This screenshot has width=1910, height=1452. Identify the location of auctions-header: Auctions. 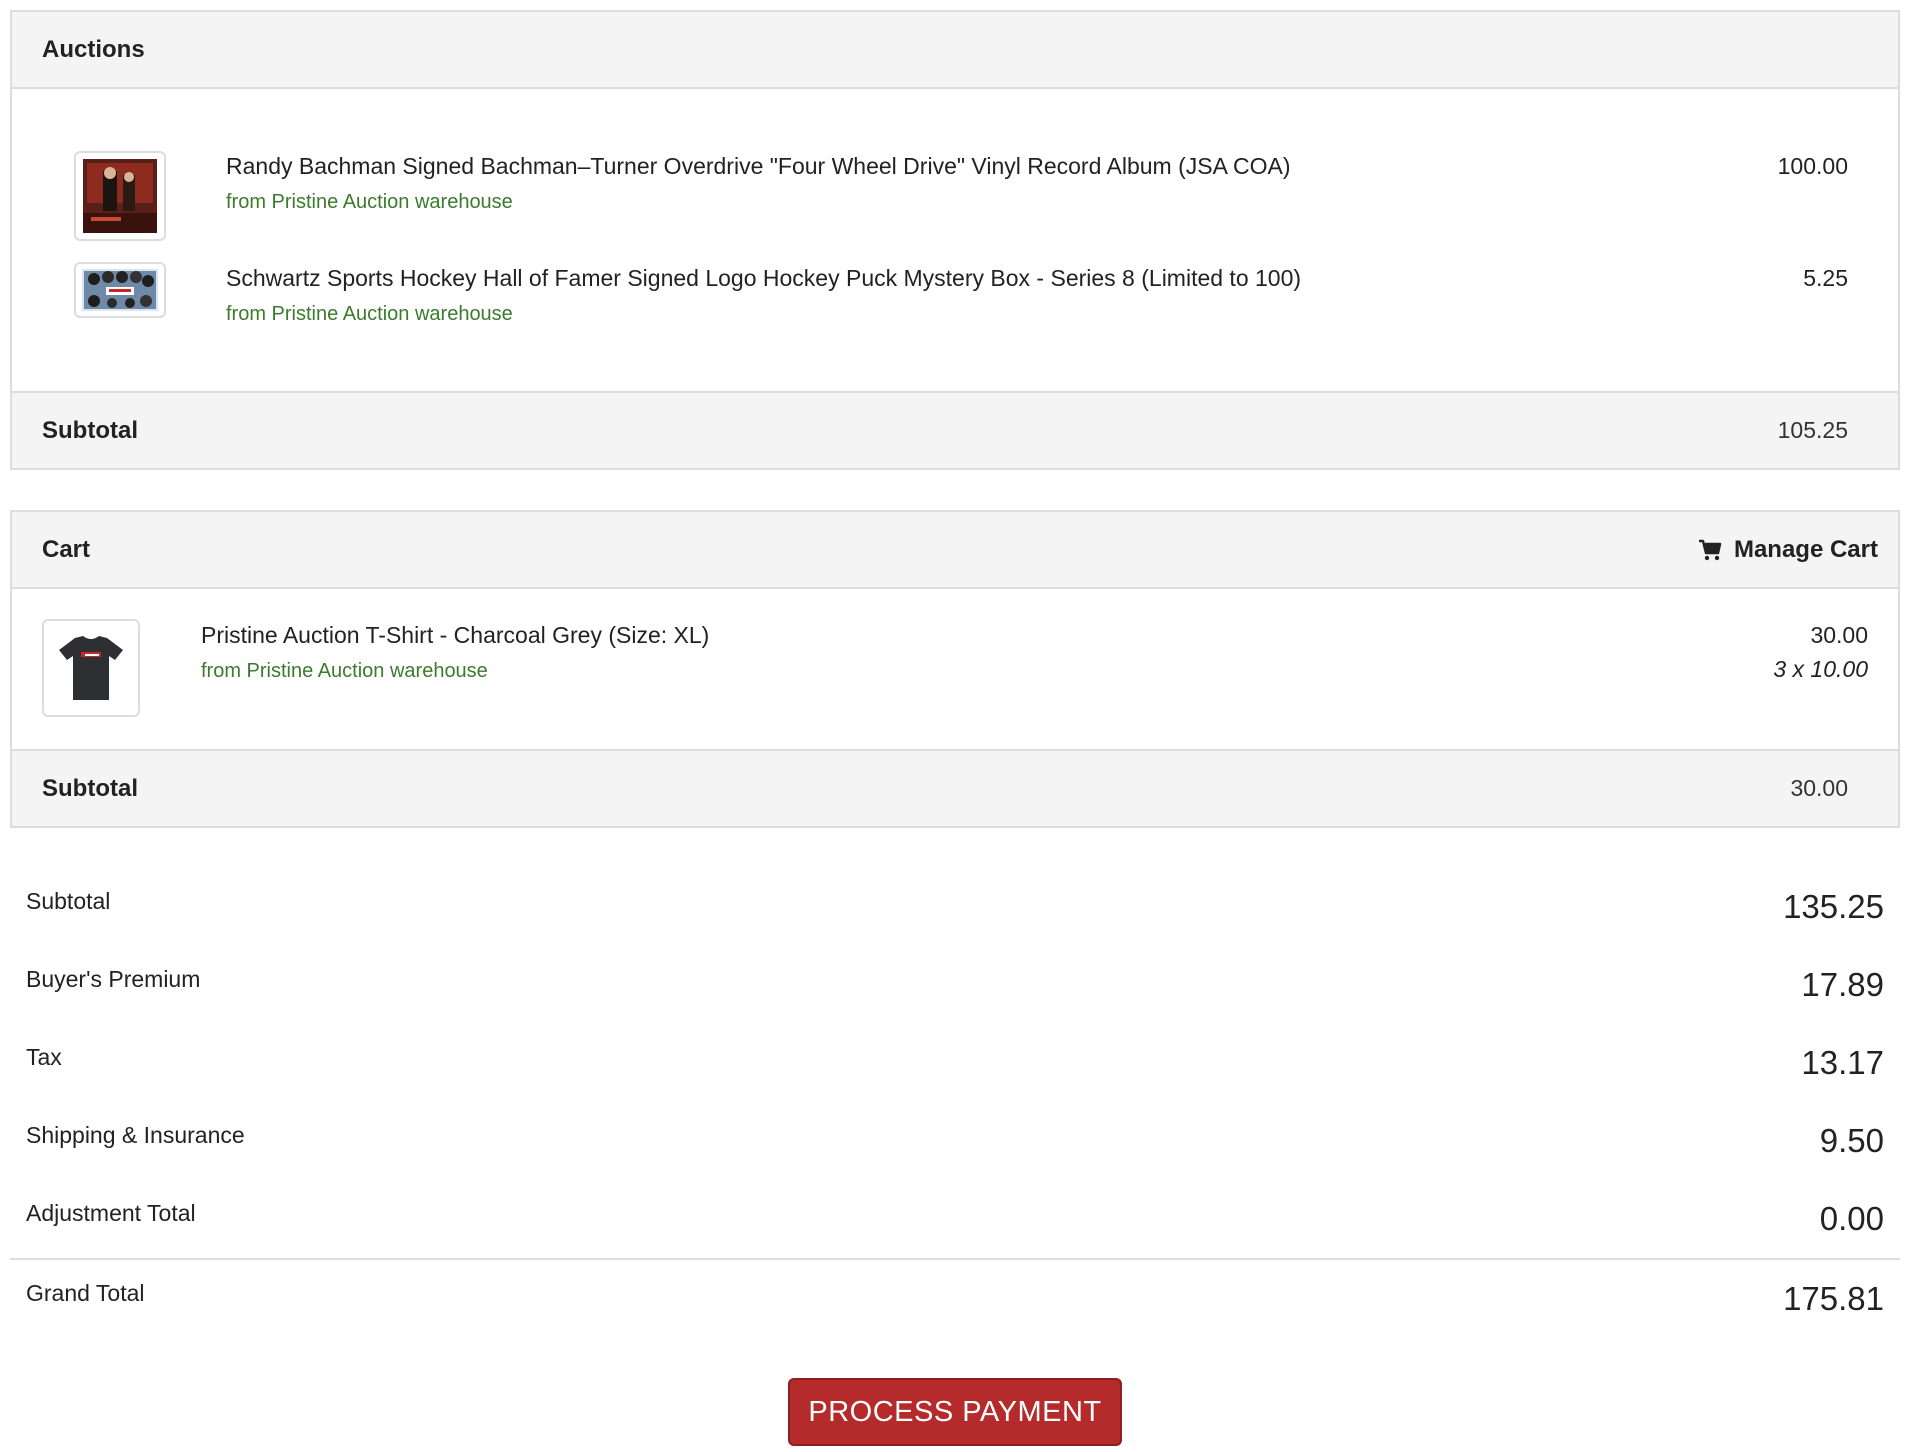
(955, 50).